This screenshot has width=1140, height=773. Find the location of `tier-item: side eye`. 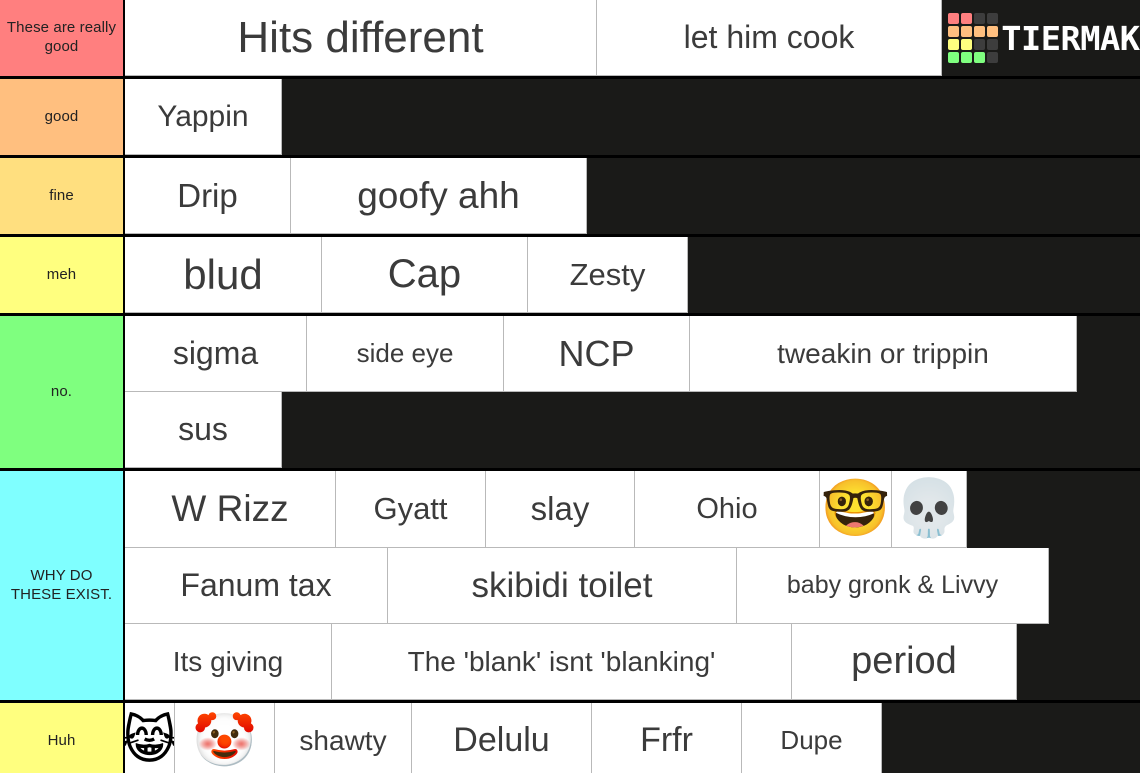

tier-item: side eye is located at coordinates (405, 354).